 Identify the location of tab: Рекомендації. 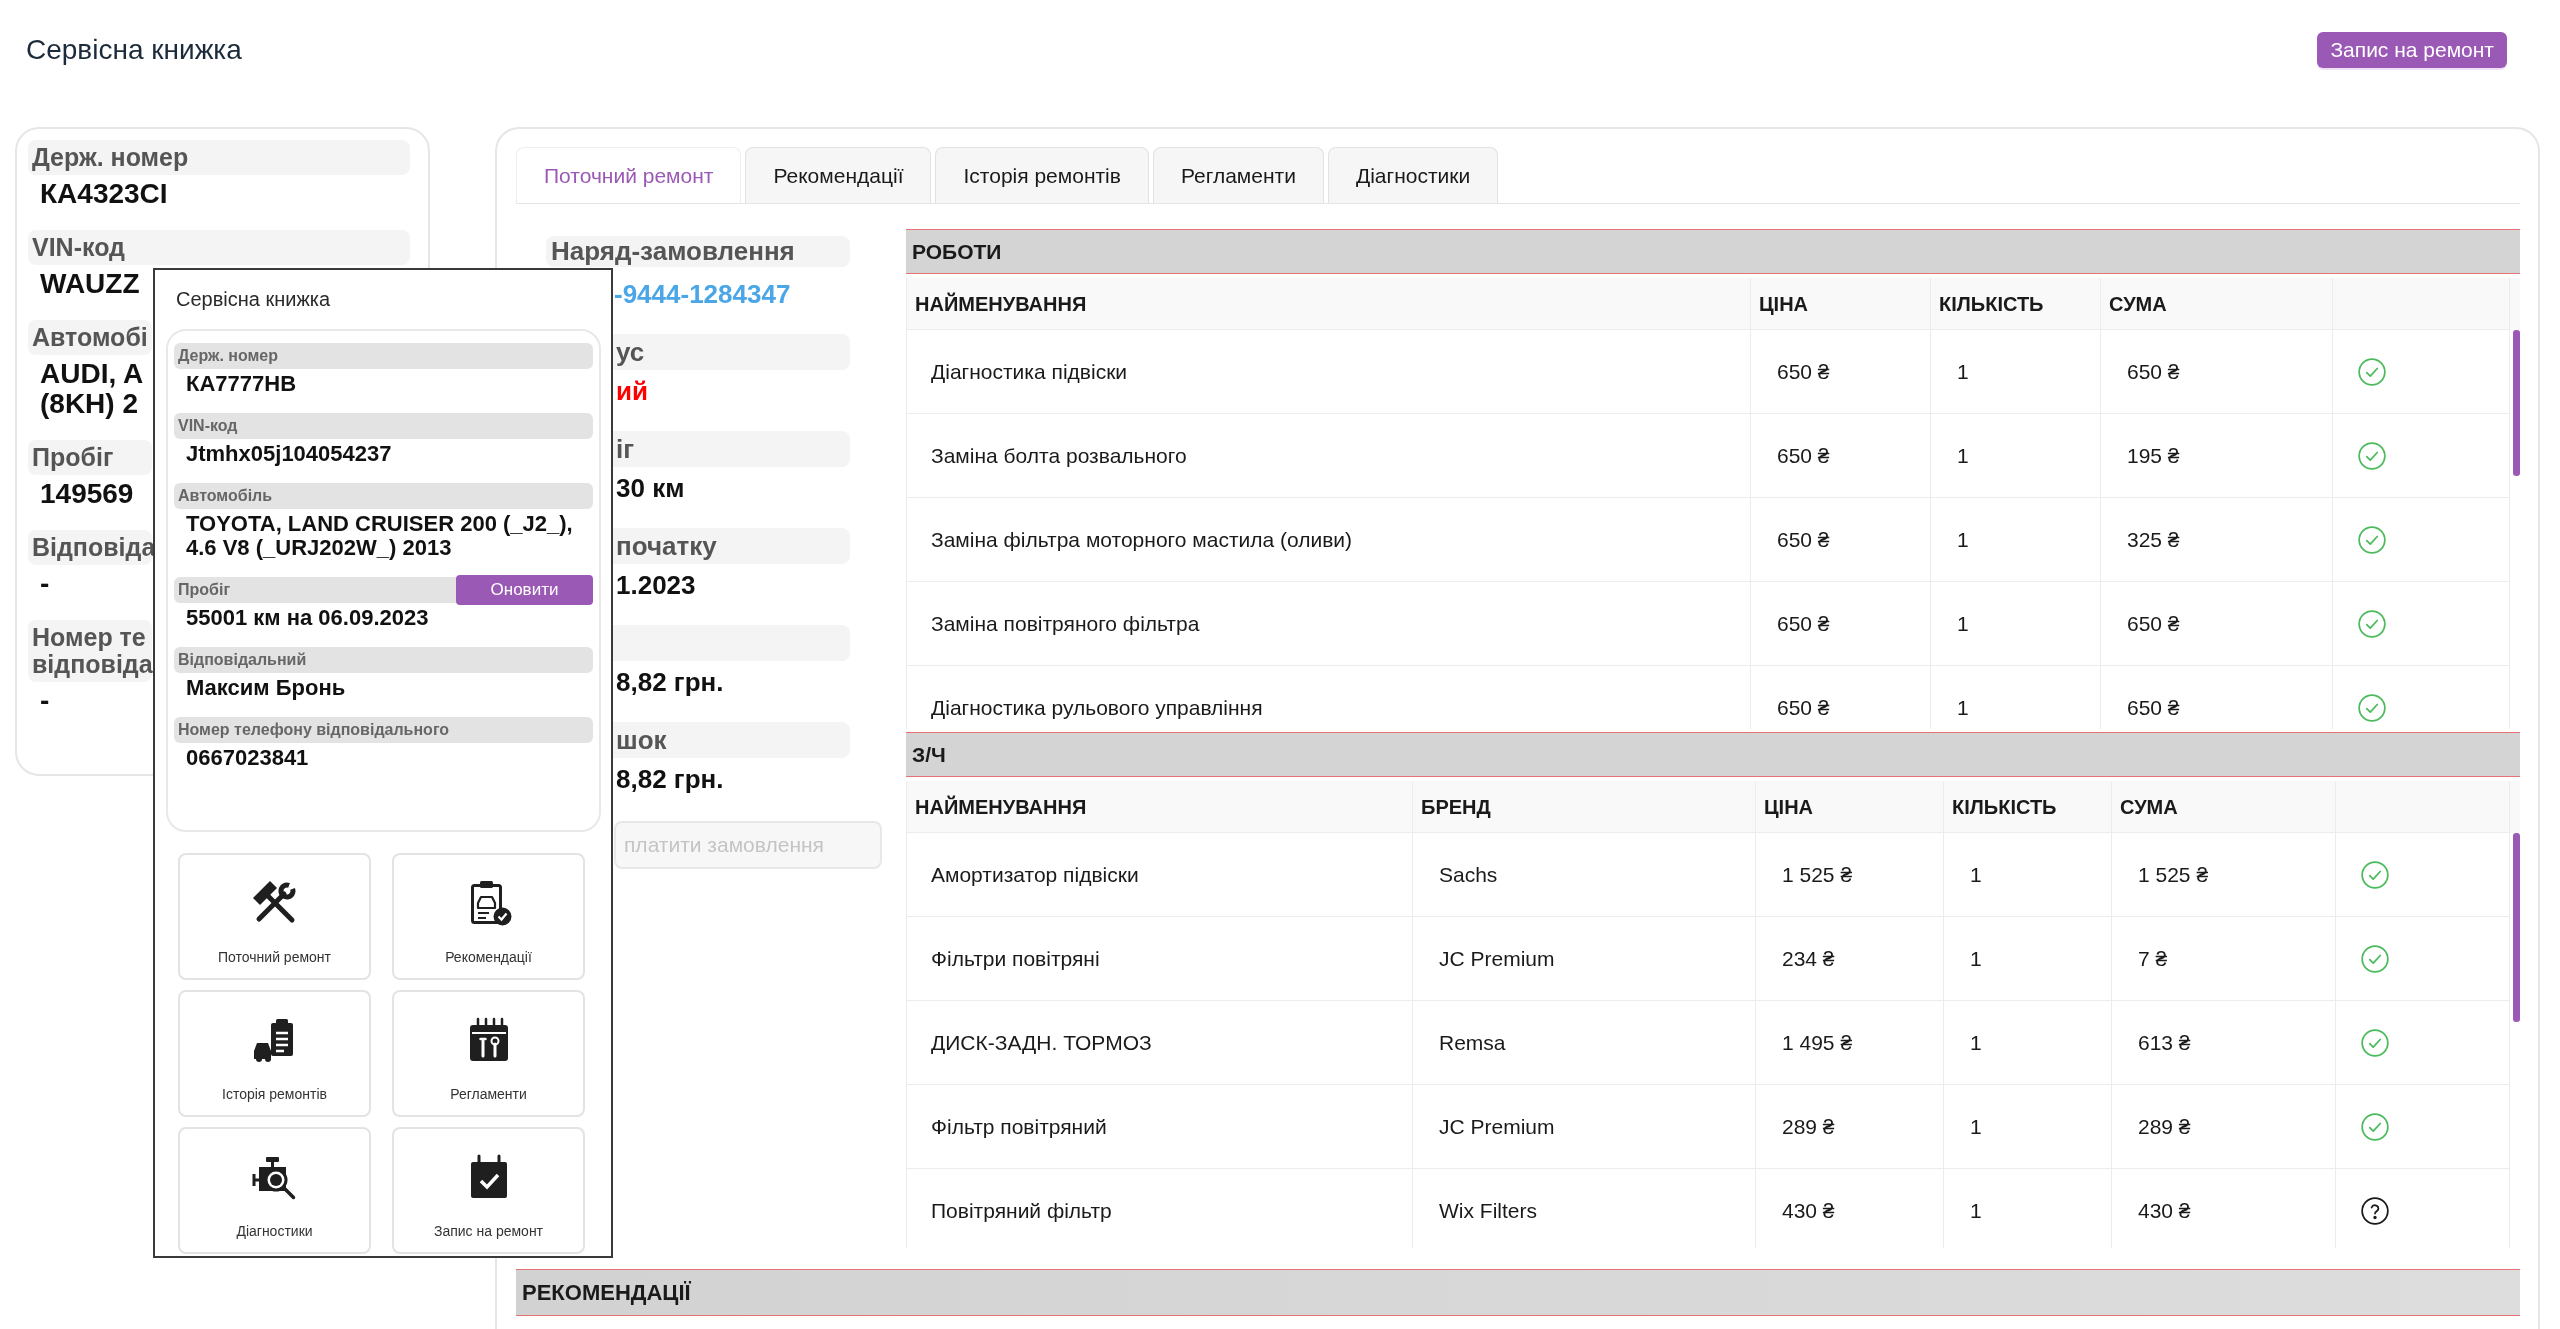
(838, 175).